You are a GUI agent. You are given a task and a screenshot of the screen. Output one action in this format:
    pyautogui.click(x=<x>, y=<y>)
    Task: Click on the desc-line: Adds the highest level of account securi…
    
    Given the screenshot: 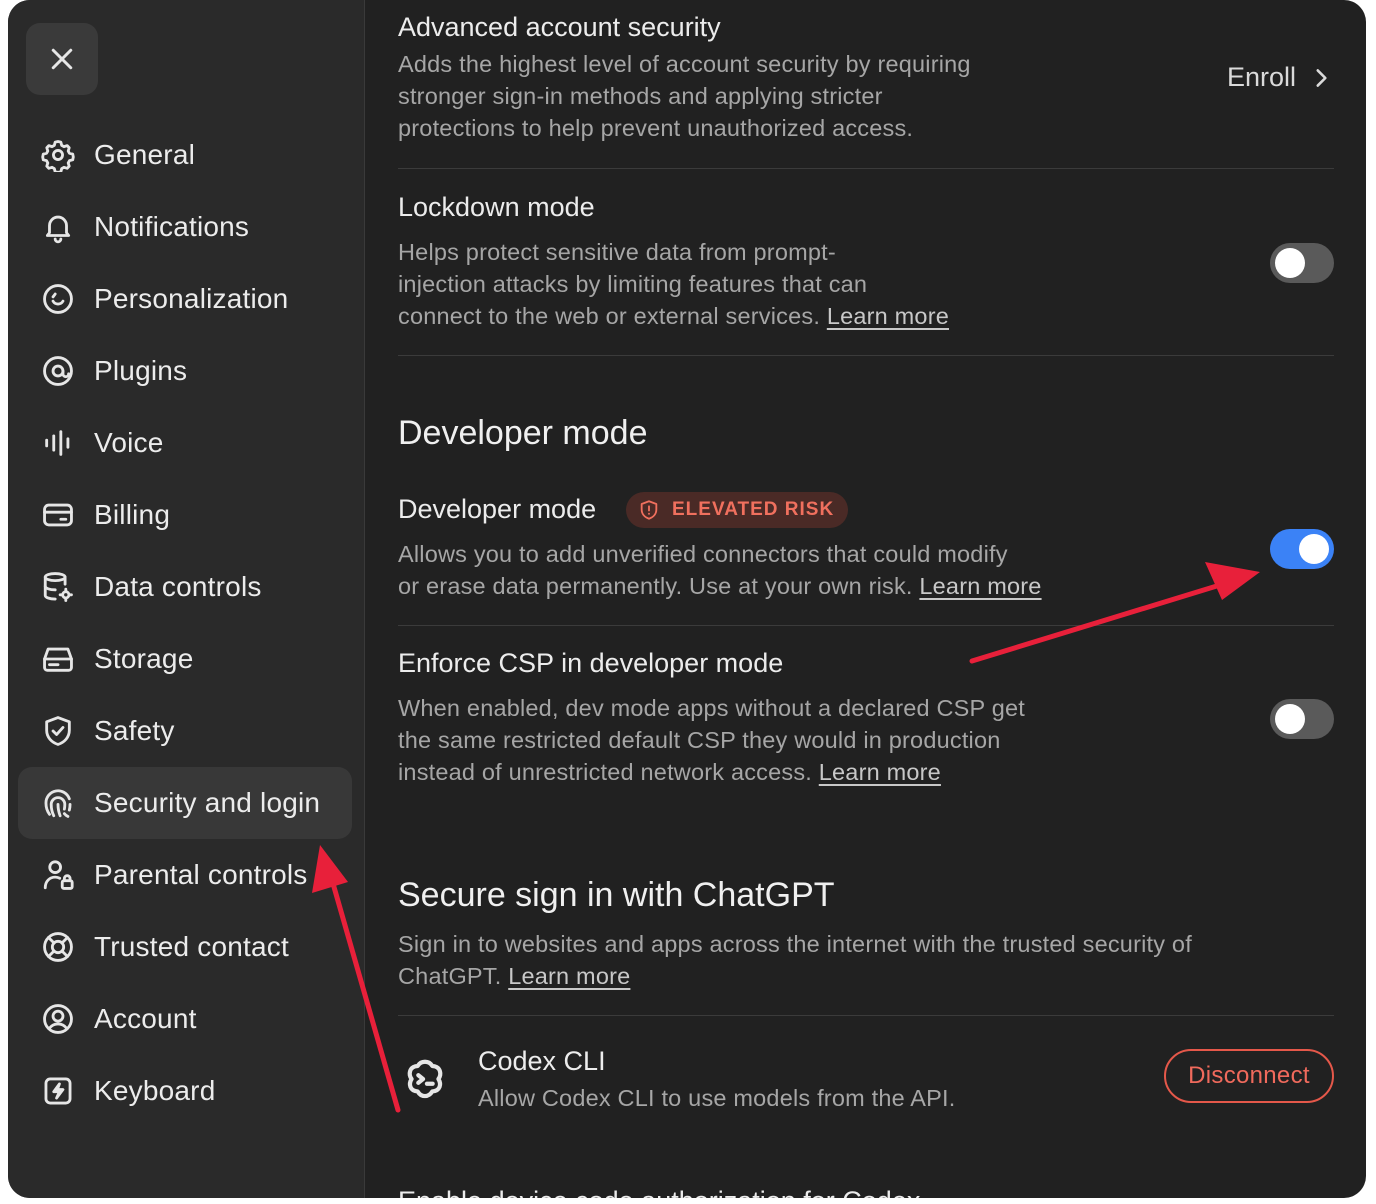 What is the action you would take?
    pyautogui.click(x=684, y=64)
    